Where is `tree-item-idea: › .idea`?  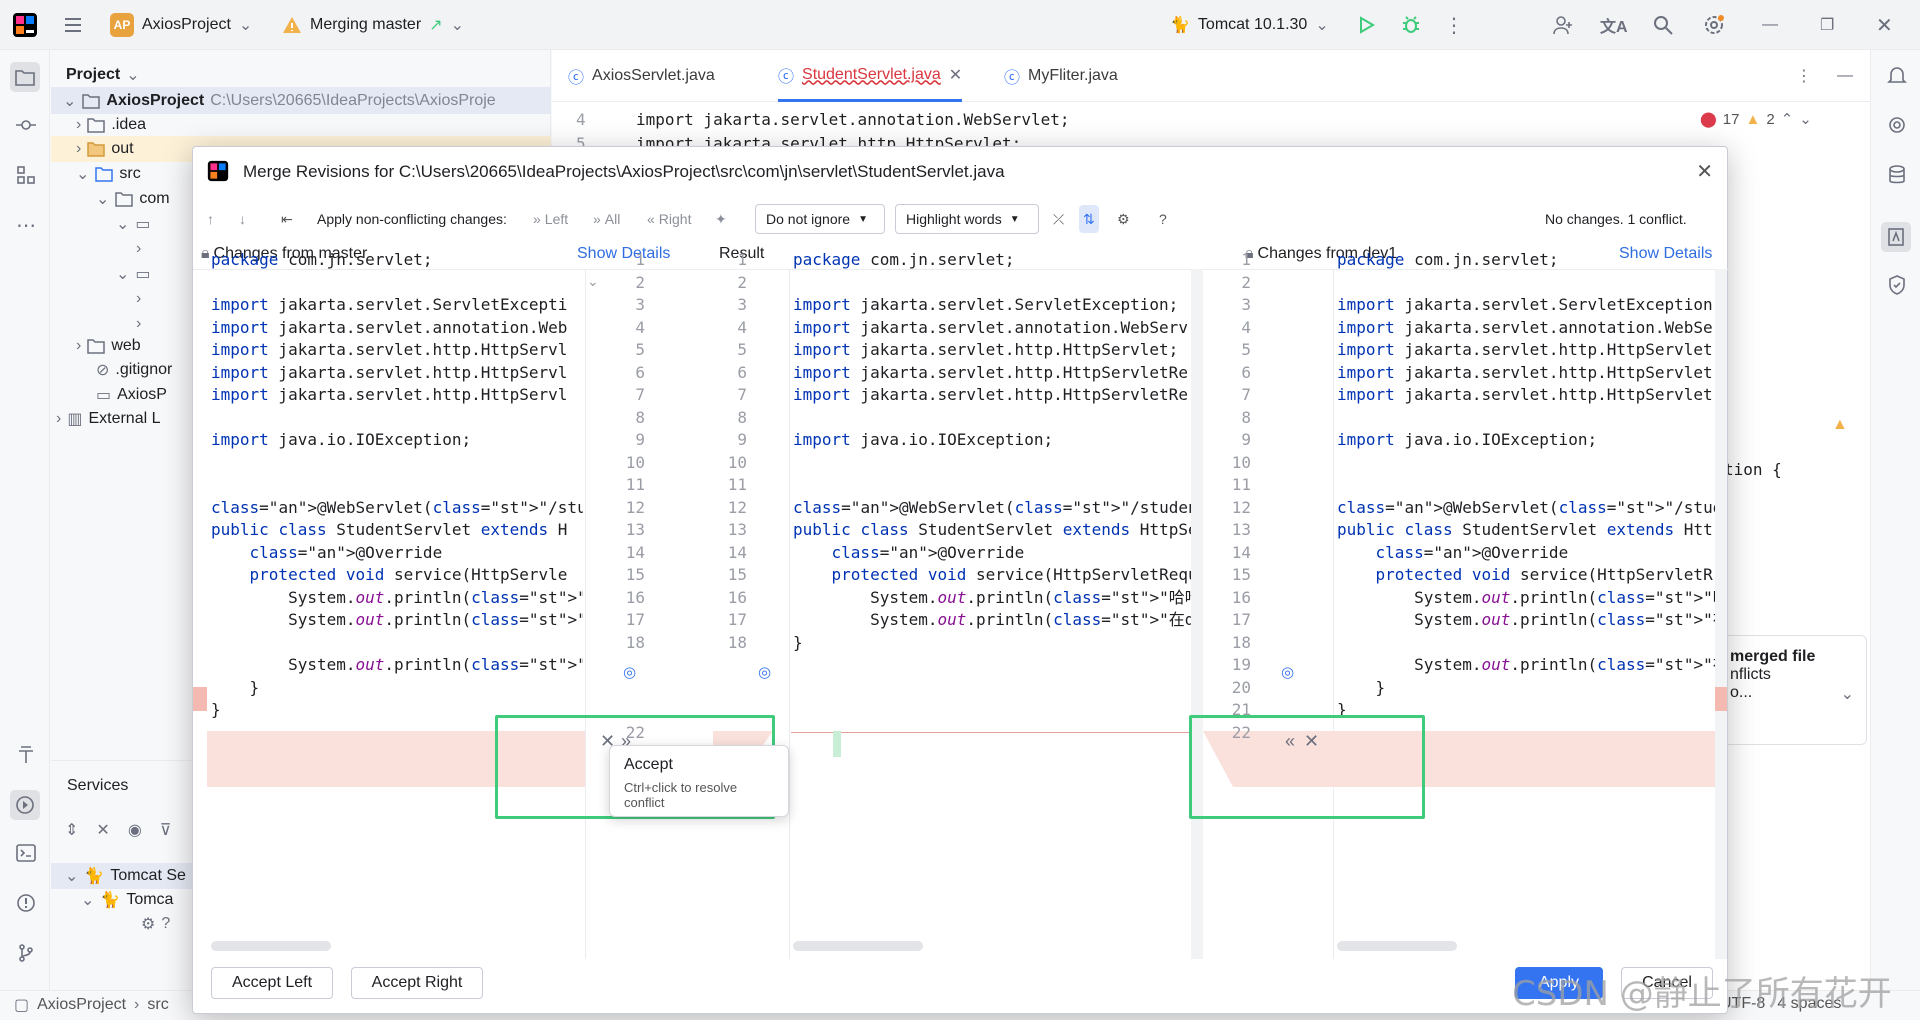
tree-item-idea: › .idea is located at coordinates (111, 125).